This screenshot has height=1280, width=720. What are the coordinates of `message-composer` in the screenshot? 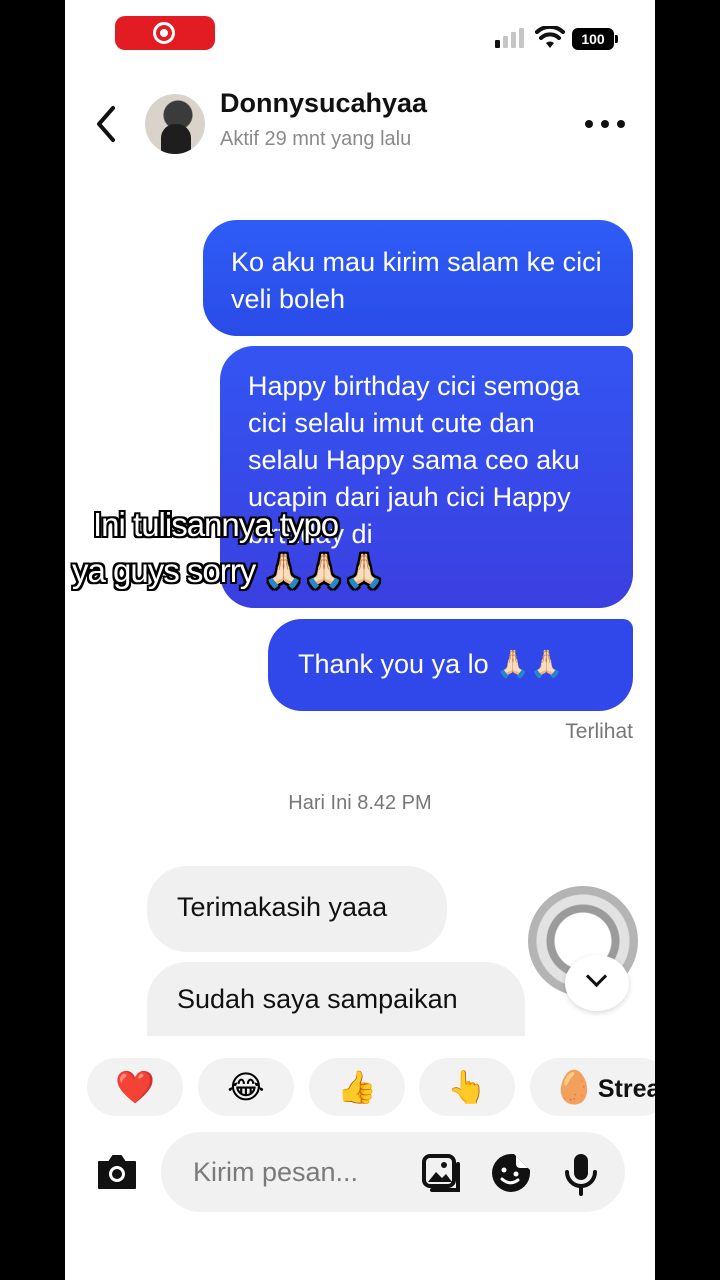 It's located at (393, 1172).